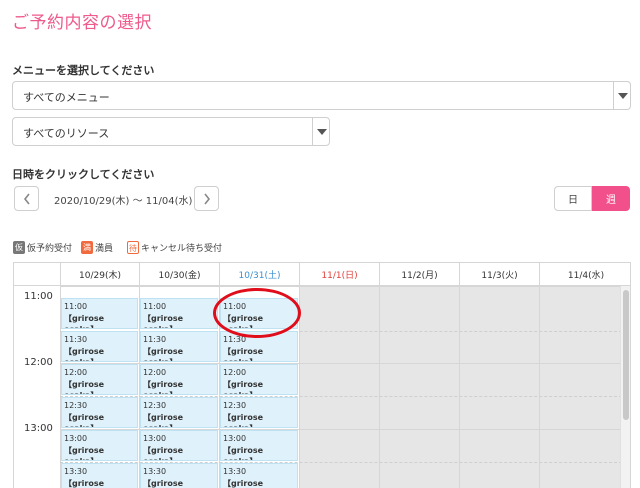 Image resolution: width=640 pixels, height=488 pixels. What do you see at coordinates (38, 362) in the screenshot?
I see `hour-label: 12:00` at bounding box center [38, 362].